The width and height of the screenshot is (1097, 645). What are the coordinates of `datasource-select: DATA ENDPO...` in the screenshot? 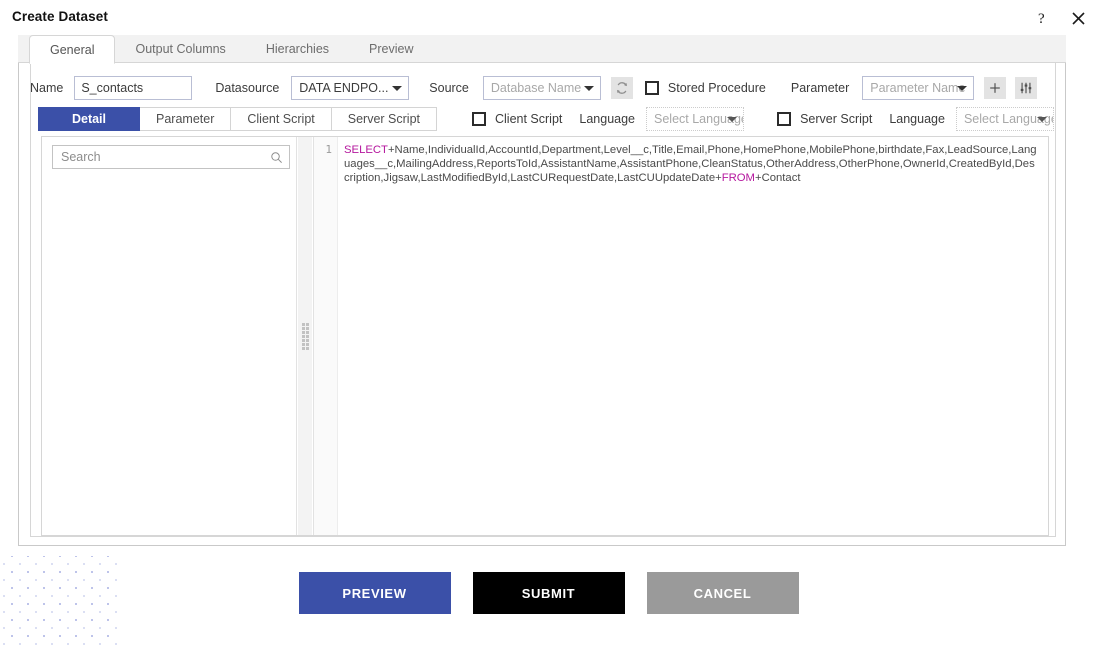 It's located at (350, 88).